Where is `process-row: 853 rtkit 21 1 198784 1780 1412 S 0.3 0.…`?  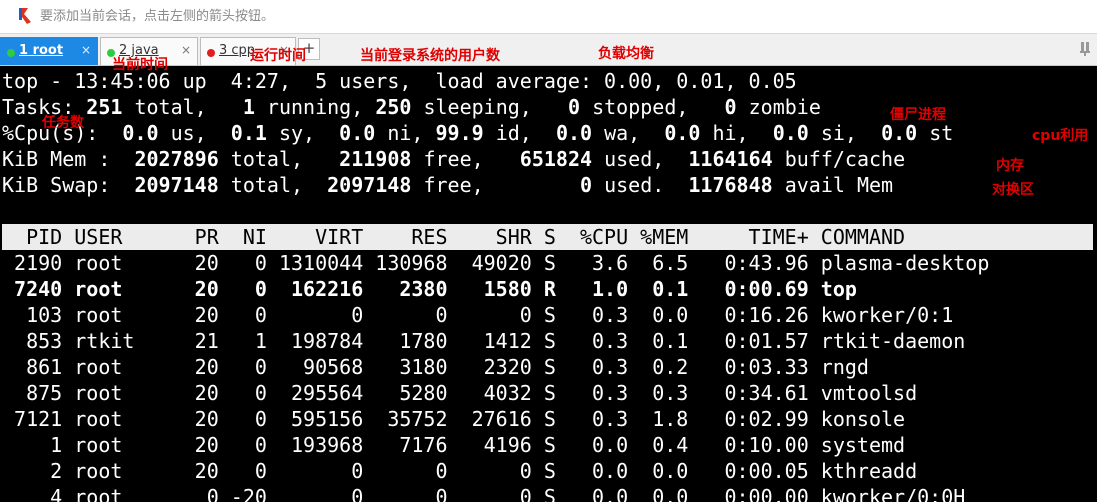
process-row: 853 rtkit 21 1 198784 1780 1412 S 0.3 0.… is located at coordinates (484, 341).